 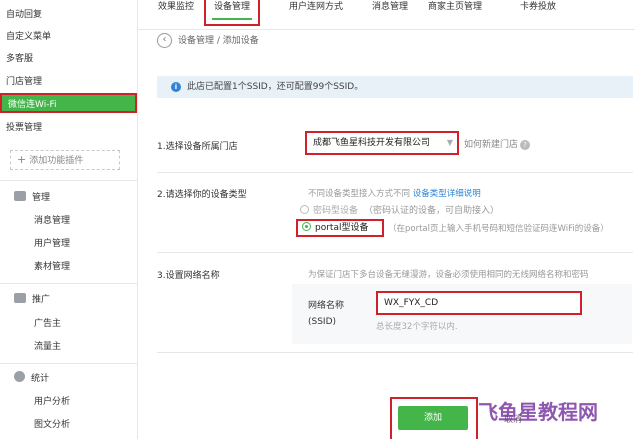 I want to click on store-select: 成都飞鱼星科技开发有限公司 ▼, so click(x=382, y=143).